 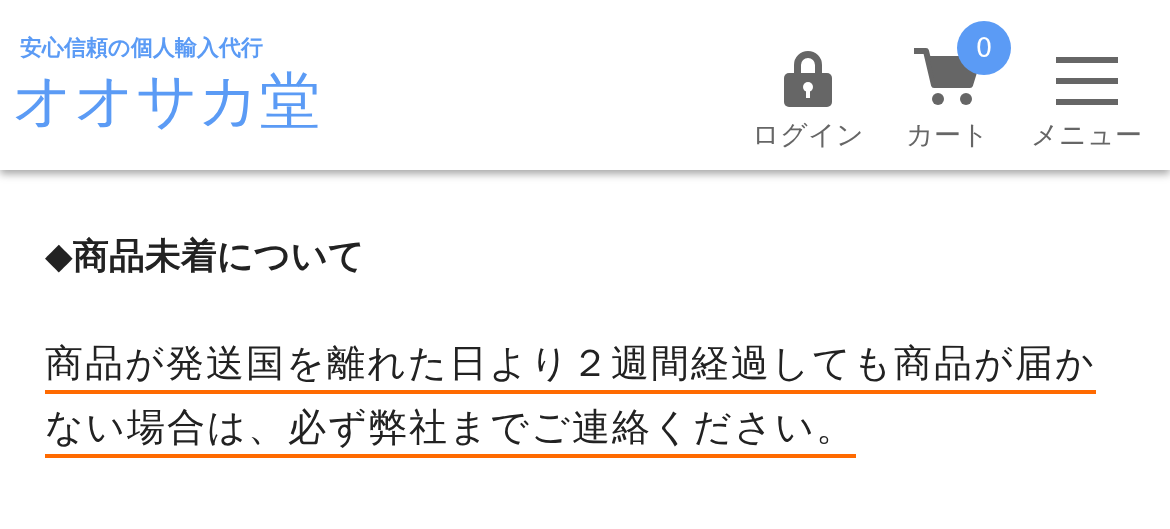 I want to click on section-heading: ◆商品未着について, so click(x=205, y=256).